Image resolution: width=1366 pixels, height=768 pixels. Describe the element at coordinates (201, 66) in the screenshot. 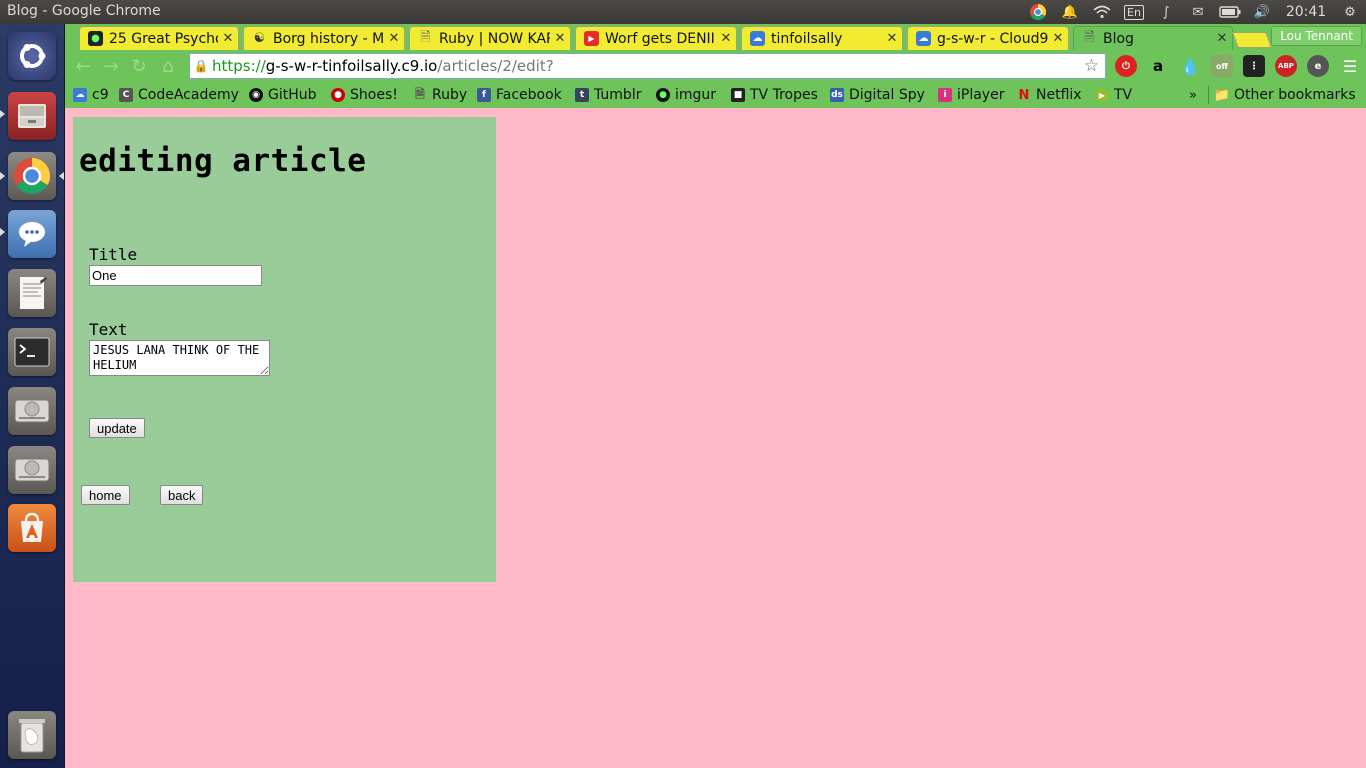

I see `lock-icon: 🔒` at that location.